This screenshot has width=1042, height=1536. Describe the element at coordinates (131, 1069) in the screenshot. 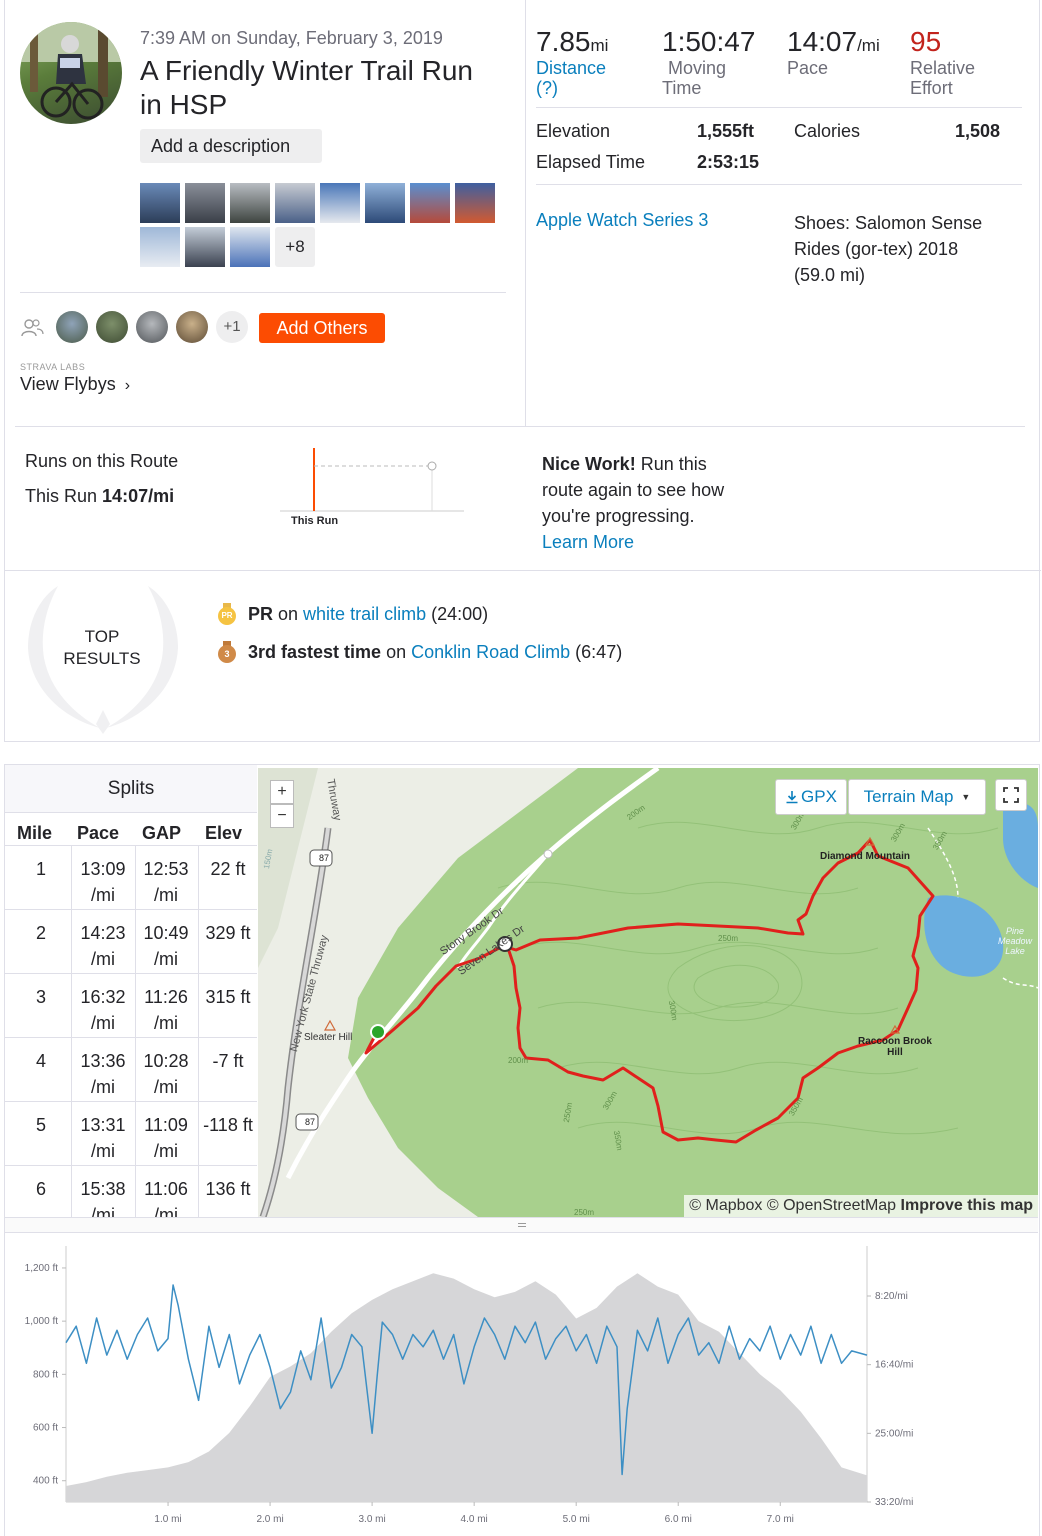

I see `splits-row: 4 13:36/mi 10:28/mi -7 ft` at that location.